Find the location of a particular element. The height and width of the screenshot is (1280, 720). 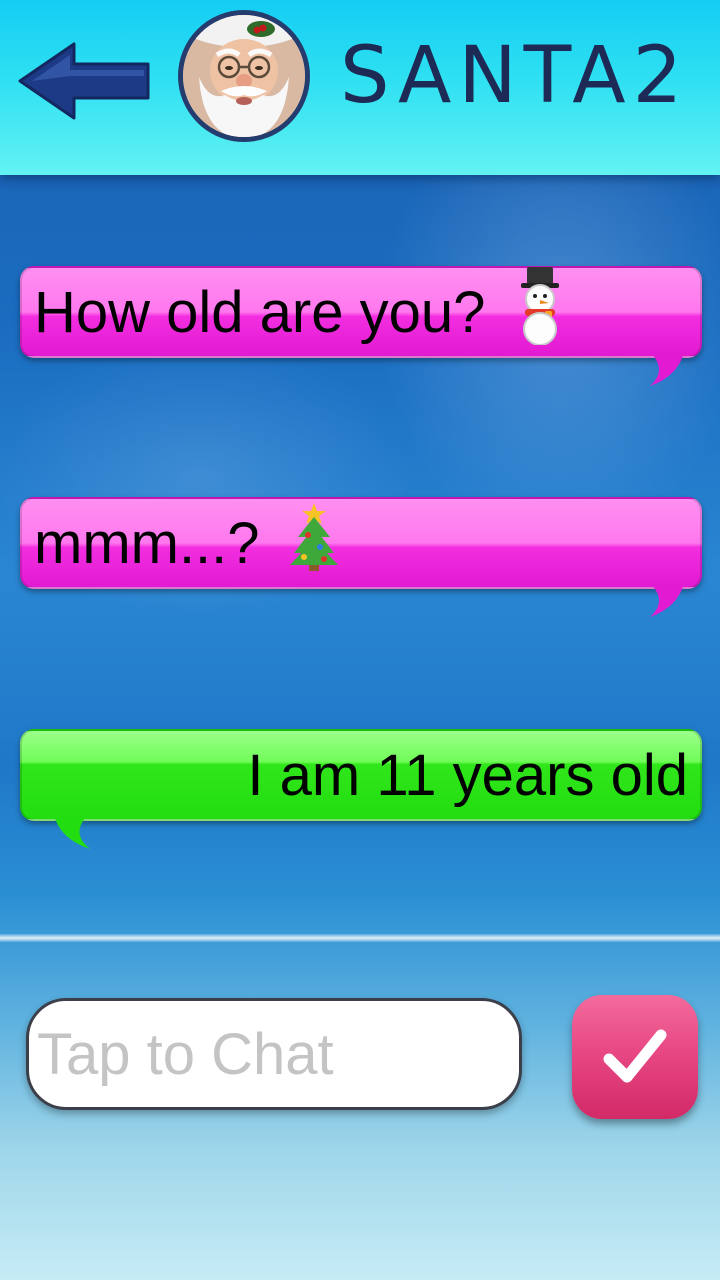

chat-title: SANTA2 is located at coordinates (515, 76).